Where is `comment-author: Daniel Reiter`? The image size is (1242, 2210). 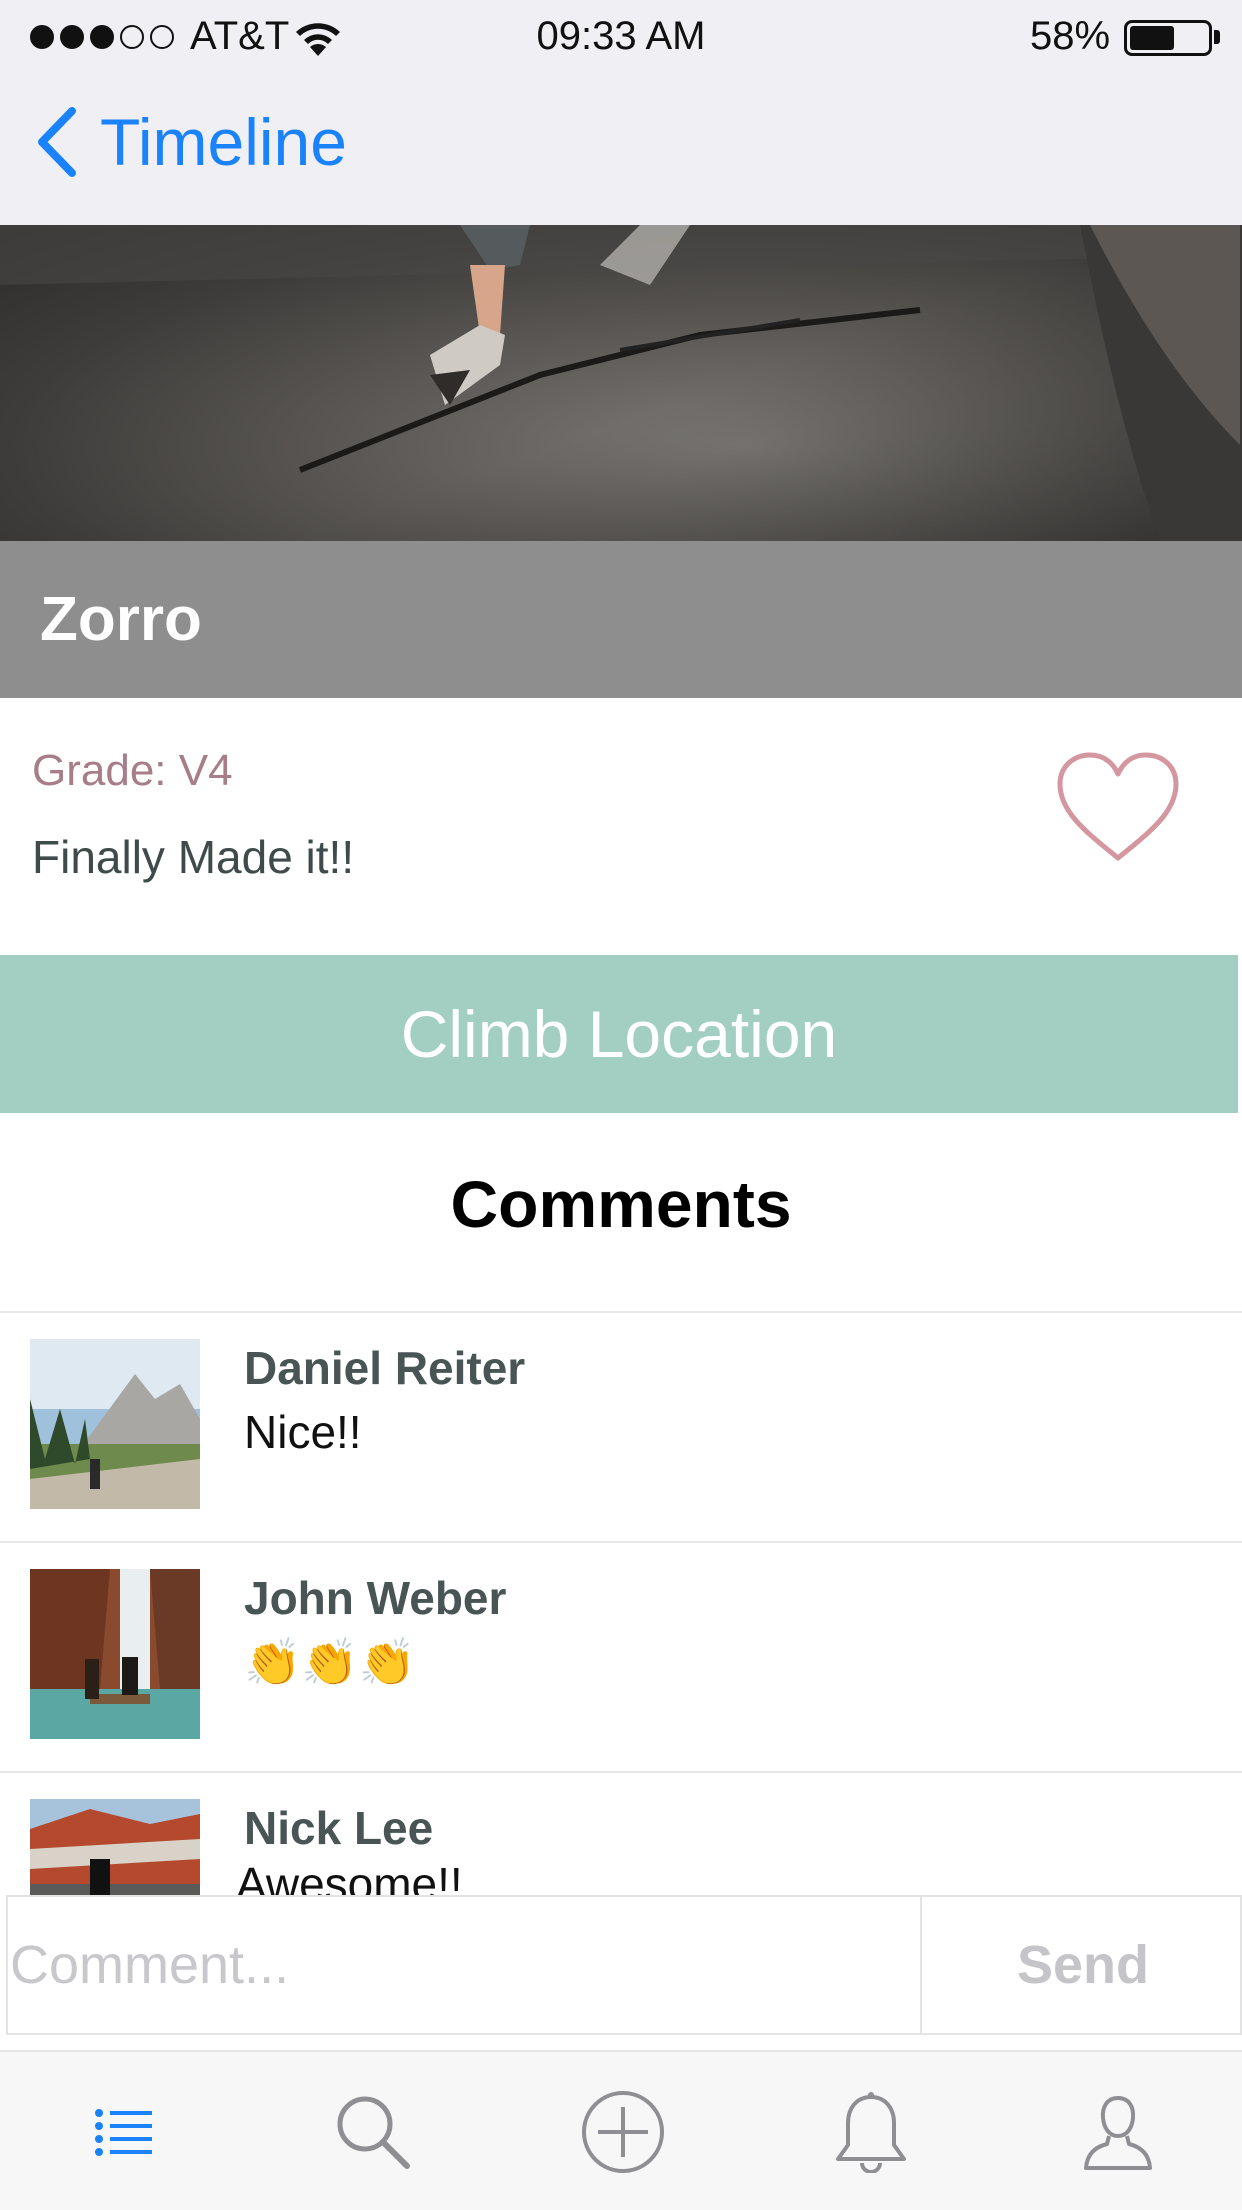 comment-author: Daniel Reiter is located at coordinates (384, 1368).